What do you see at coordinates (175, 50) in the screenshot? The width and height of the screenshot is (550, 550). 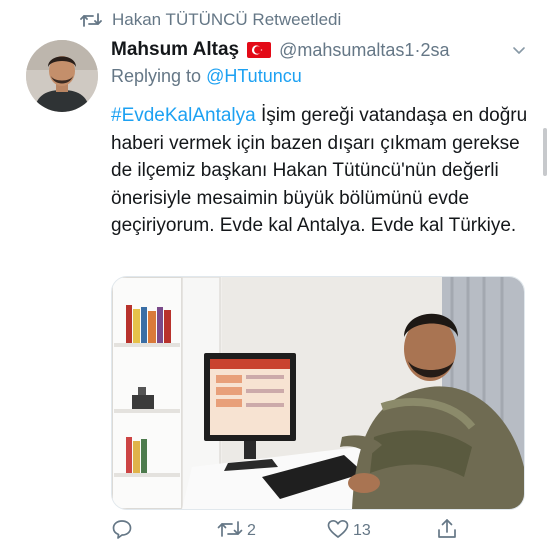 I see `author-display-name: Mahsum Altaş` at bounding box center [175, 50].